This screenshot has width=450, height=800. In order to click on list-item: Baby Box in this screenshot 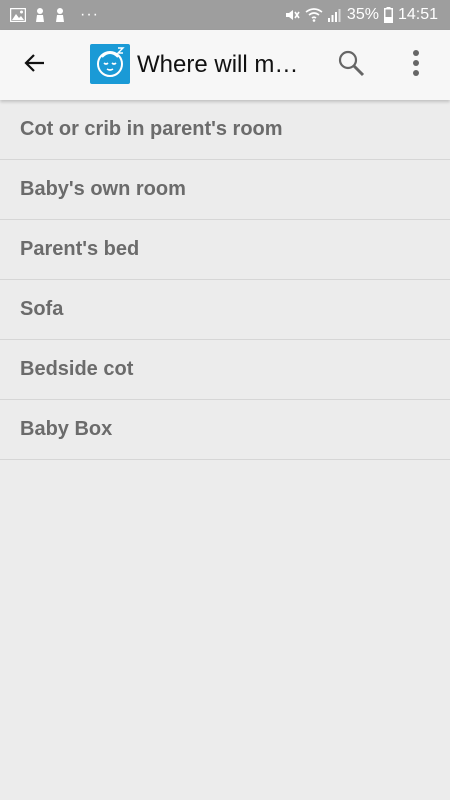, I will do `click(225, 430)`.